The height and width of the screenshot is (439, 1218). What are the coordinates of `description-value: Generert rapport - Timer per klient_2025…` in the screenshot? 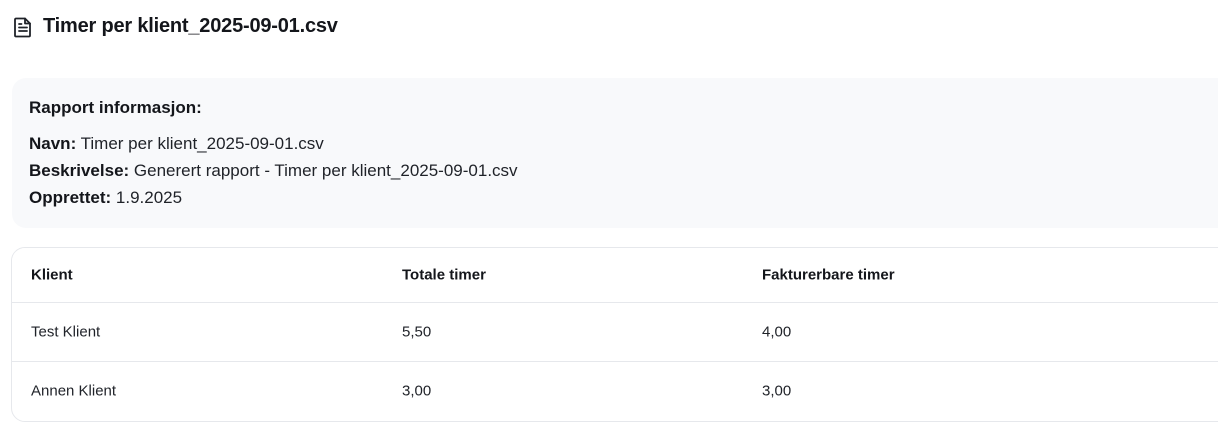 It's located at (325, 170).